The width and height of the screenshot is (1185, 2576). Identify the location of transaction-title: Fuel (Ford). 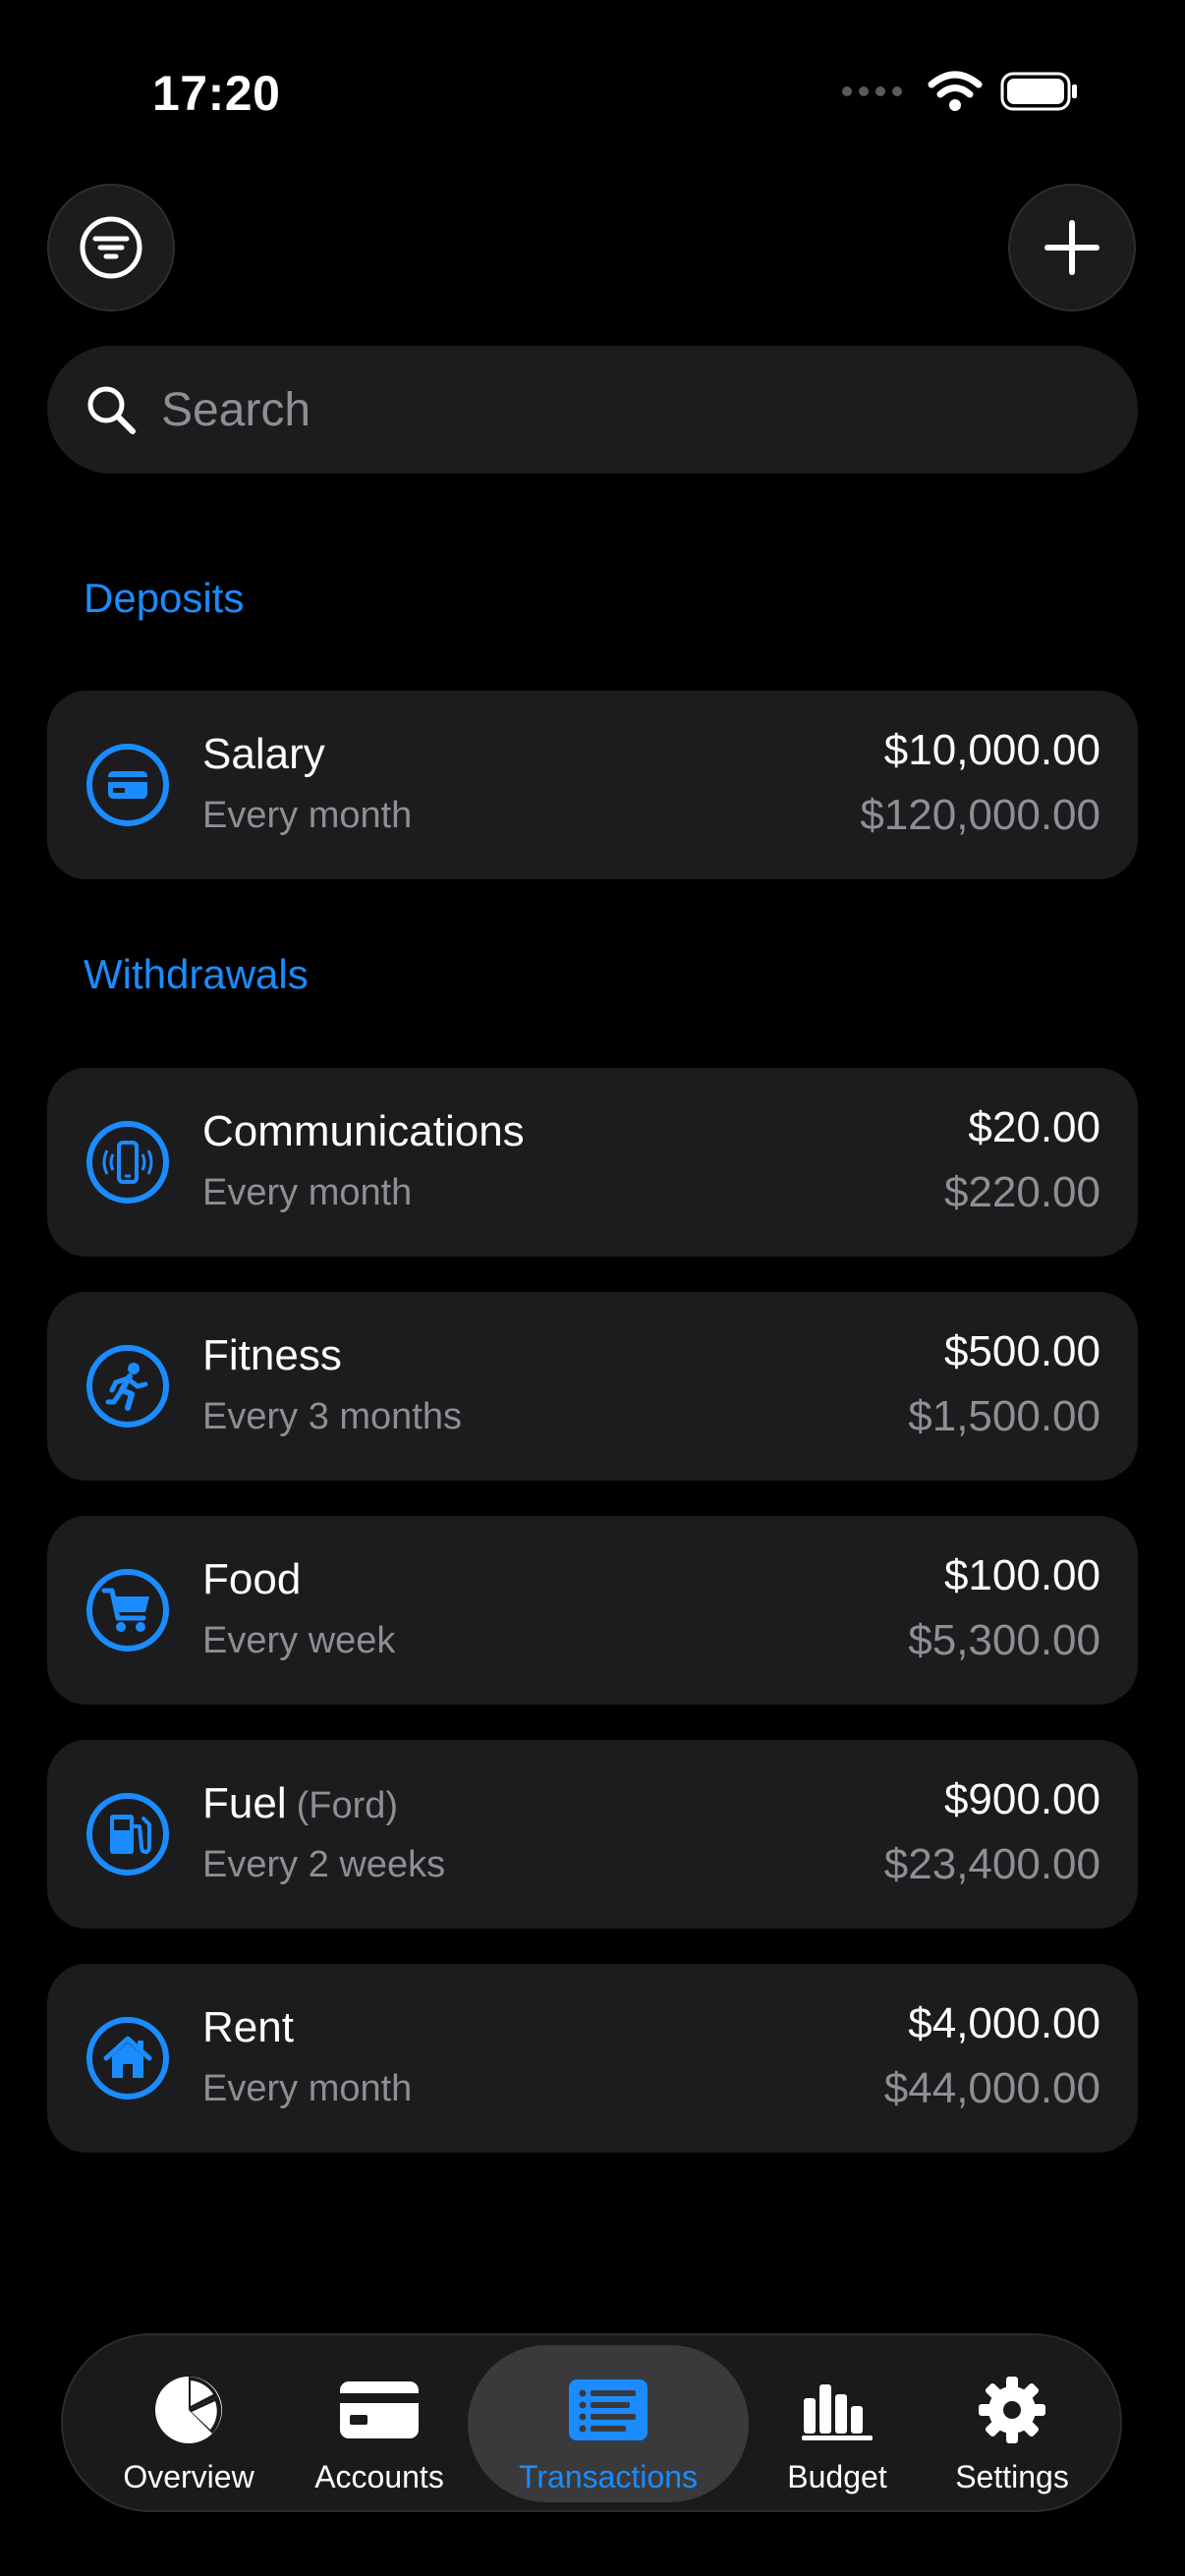
(301, 1803).